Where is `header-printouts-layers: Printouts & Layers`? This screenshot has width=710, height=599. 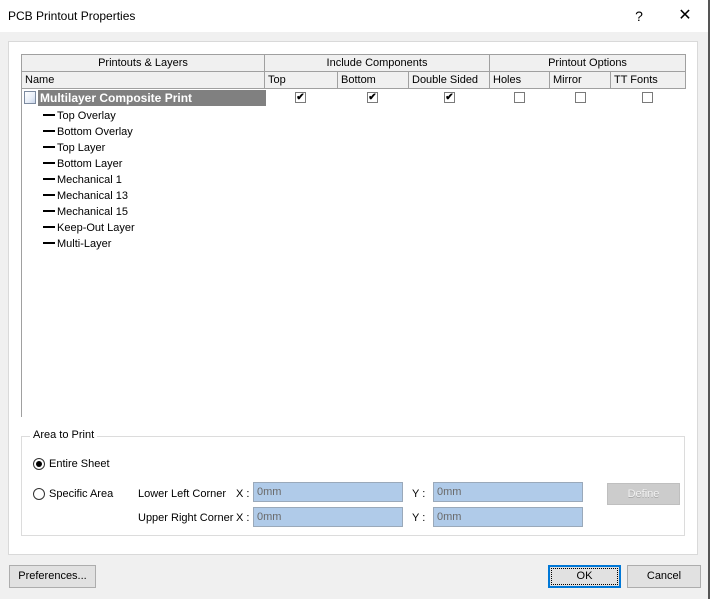 header-printouts-layers: Printouts & Layers is located at coordinates (143, 63).